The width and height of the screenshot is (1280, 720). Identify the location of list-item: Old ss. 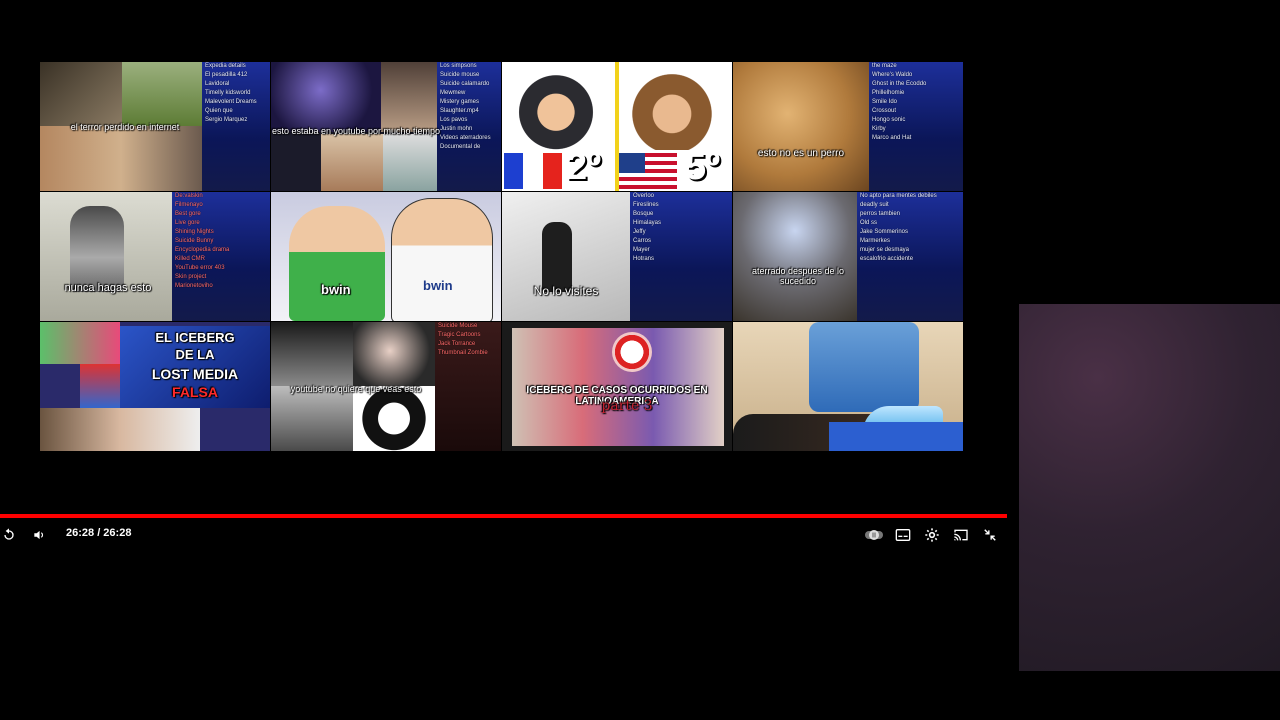
(869, 223).